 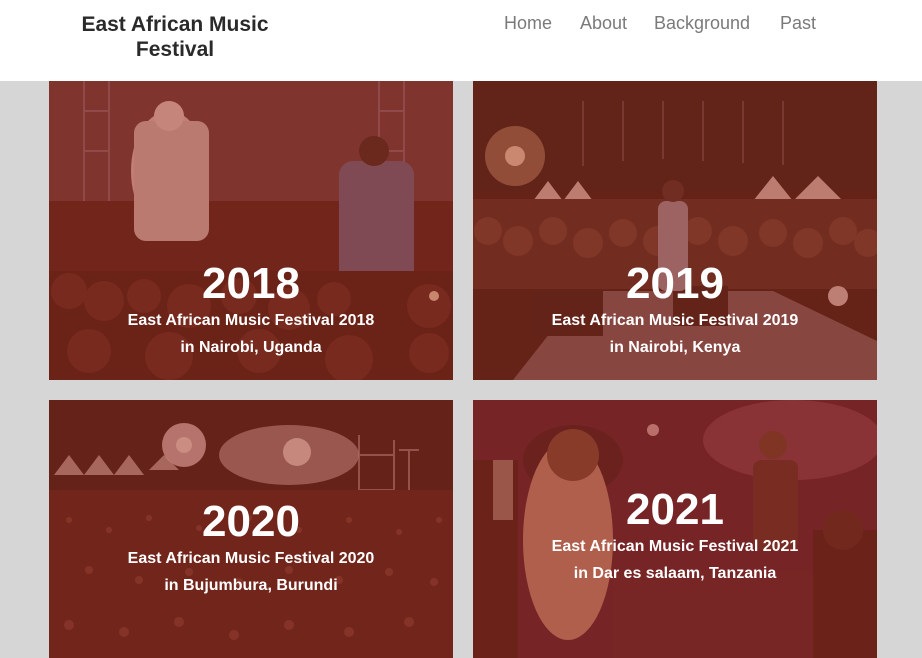 I want to click on card-year: 2021, so click(x=675, y=509).